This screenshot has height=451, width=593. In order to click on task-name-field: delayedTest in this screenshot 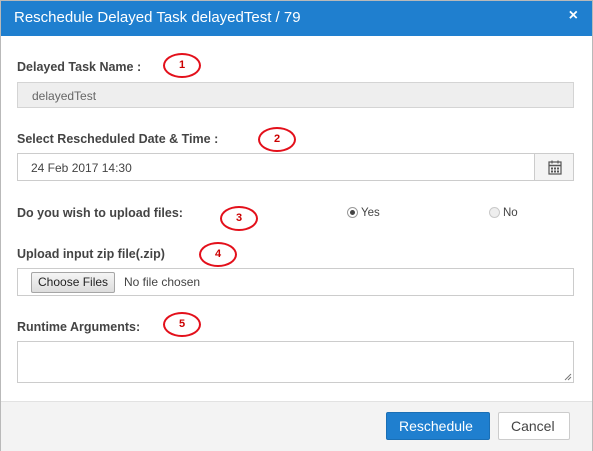, I will do `click(295, 95)`.